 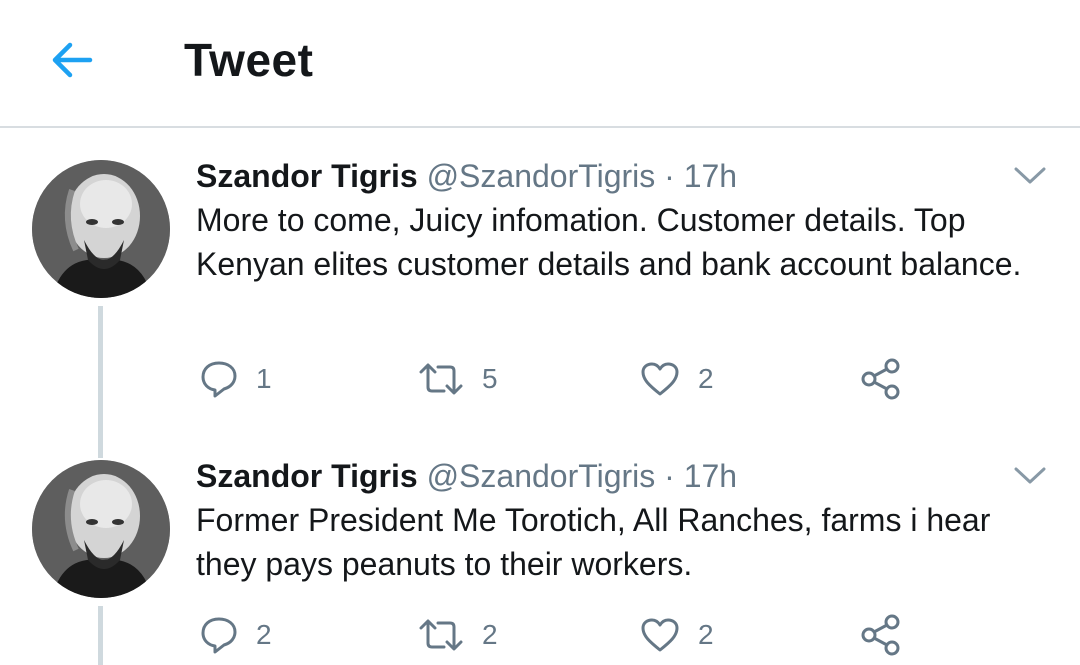 What do you see at coordinates (490, 378) in the screenshot?
I see `retweet-count: 5` at bounding box center [490, 378].